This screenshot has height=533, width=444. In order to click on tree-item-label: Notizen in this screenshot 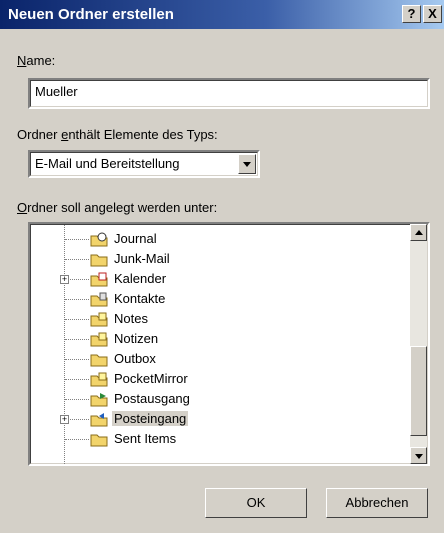, I will do `click(136, 338)`.